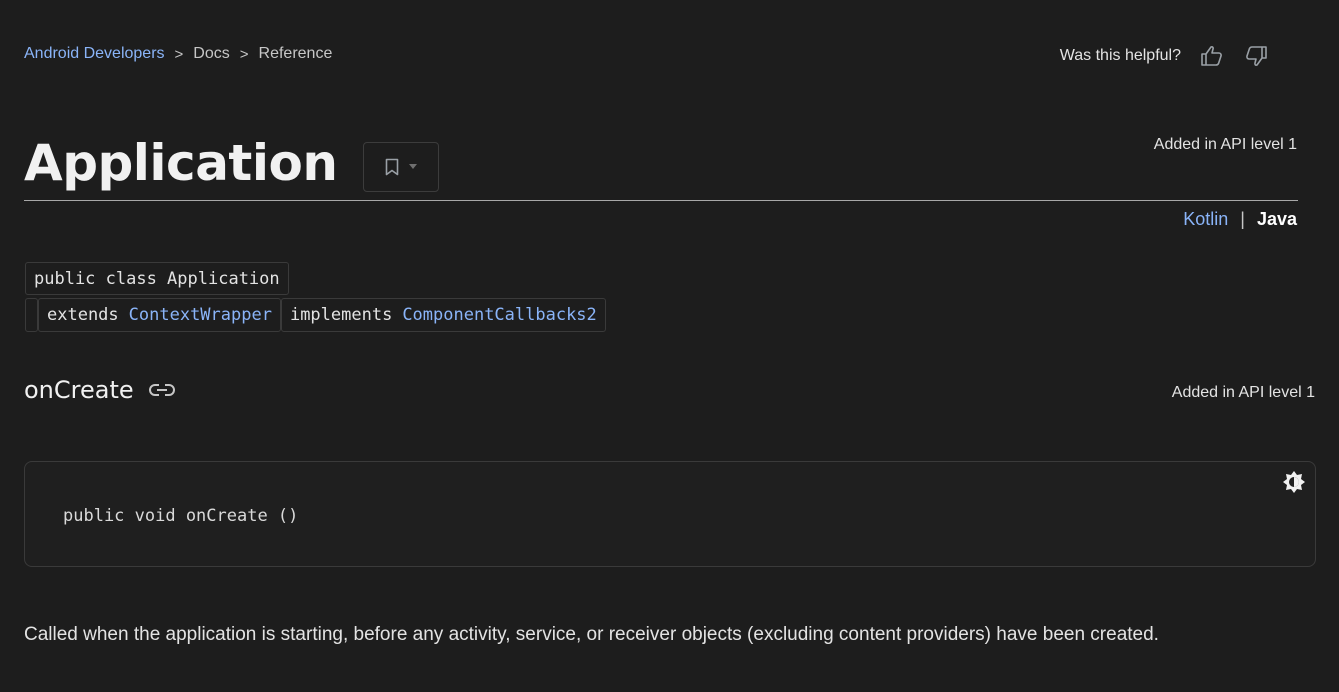  I want to click on method-title: onCreate, so click(79, 390).